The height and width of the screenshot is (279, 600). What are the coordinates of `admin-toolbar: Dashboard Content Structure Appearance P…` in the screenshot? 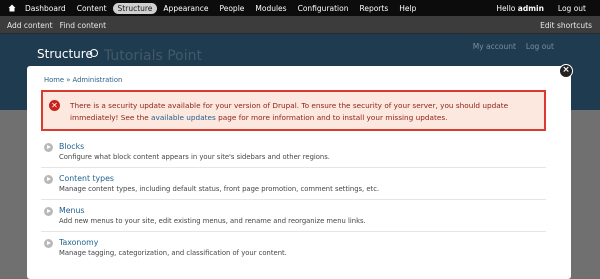 It's located at (300, 8).